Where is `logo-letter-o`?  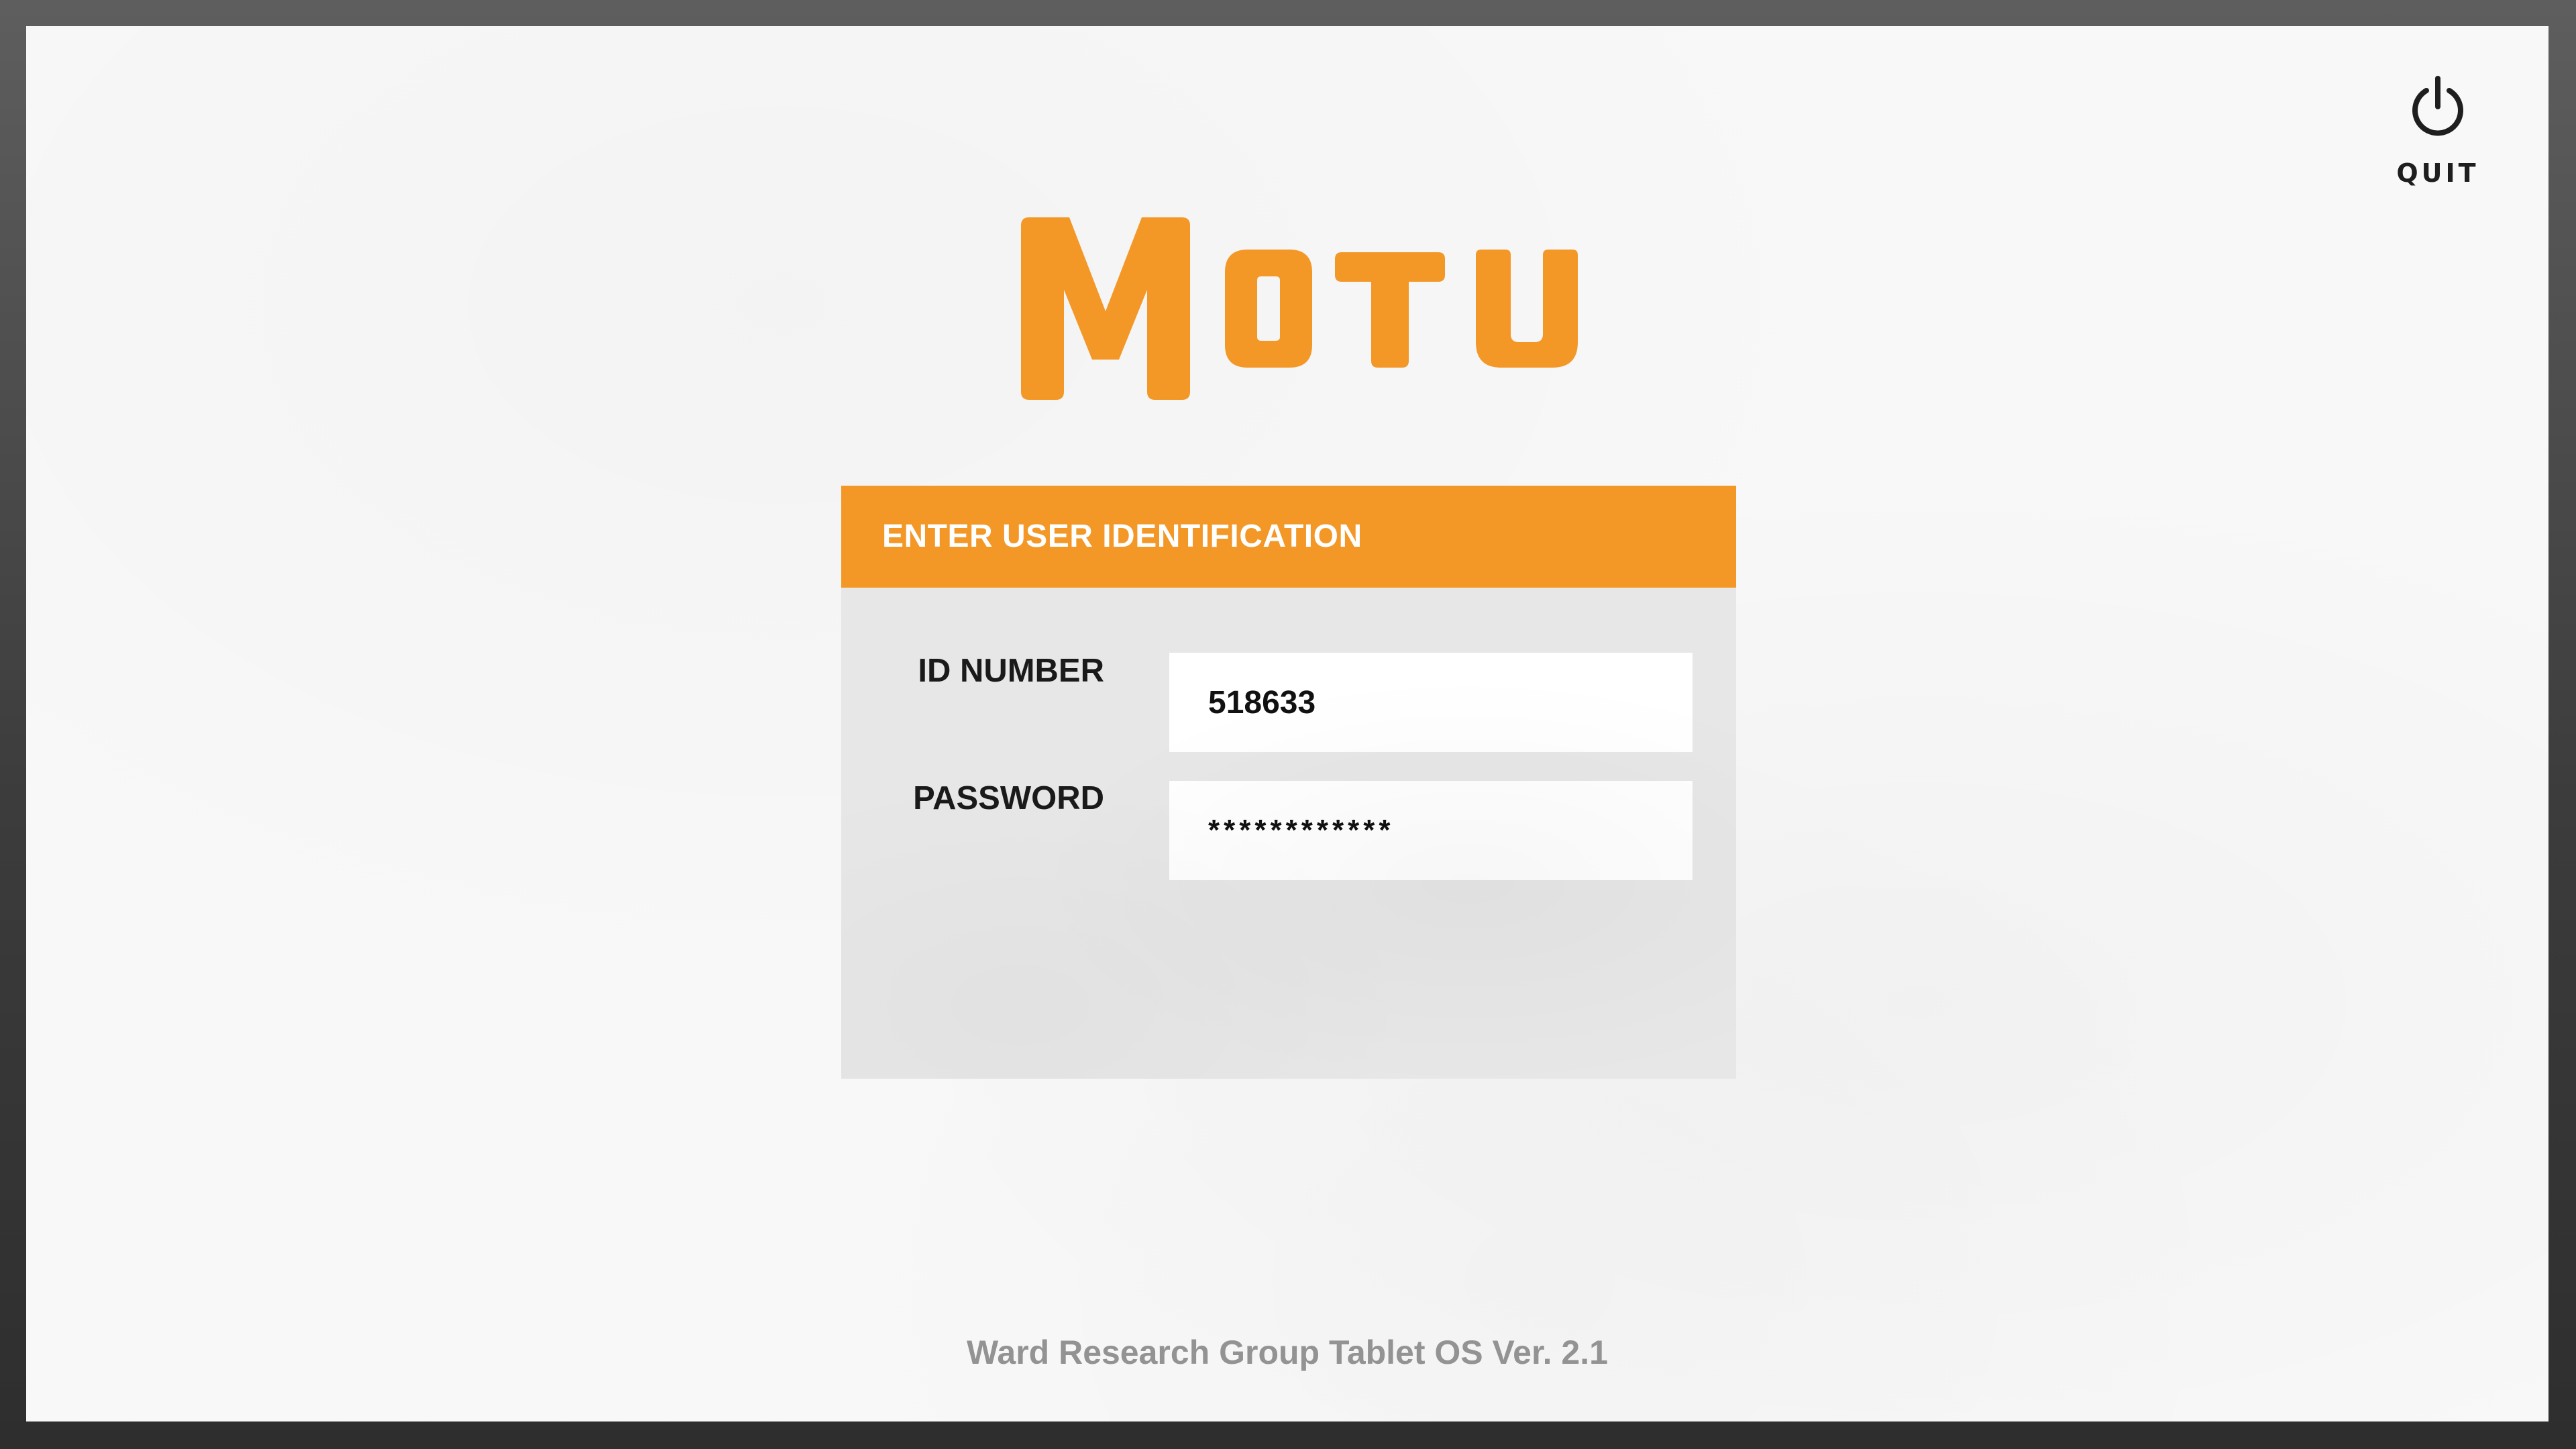 logo-letter-o is located at coordinates (1268, 309).